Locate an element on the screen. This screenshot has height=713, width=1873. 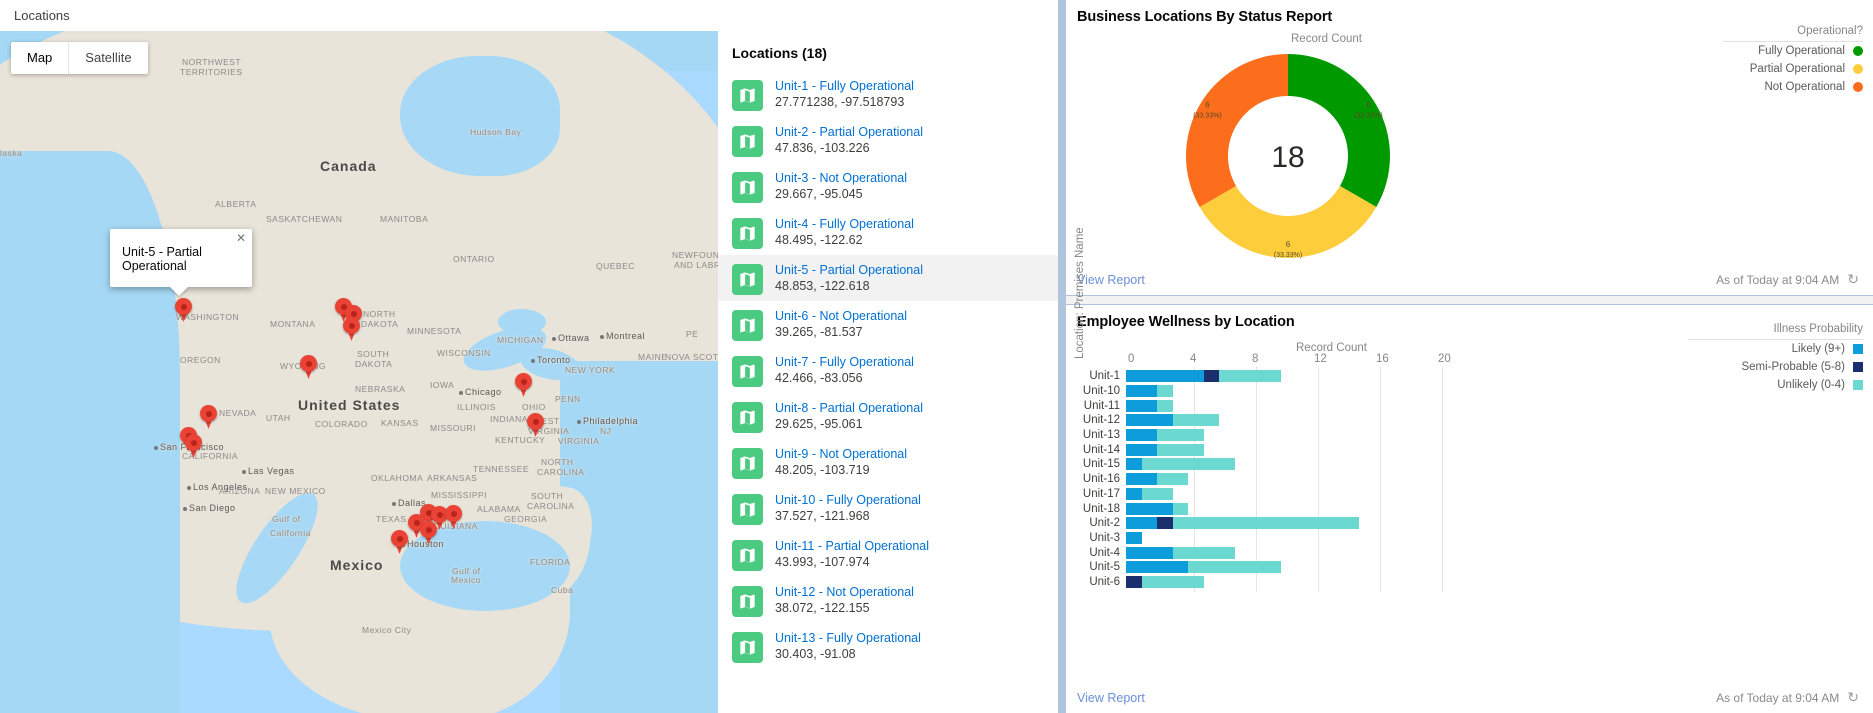
bars-legend-item: Semi-Probable (5-8) is located at coordinates (1775, 367).